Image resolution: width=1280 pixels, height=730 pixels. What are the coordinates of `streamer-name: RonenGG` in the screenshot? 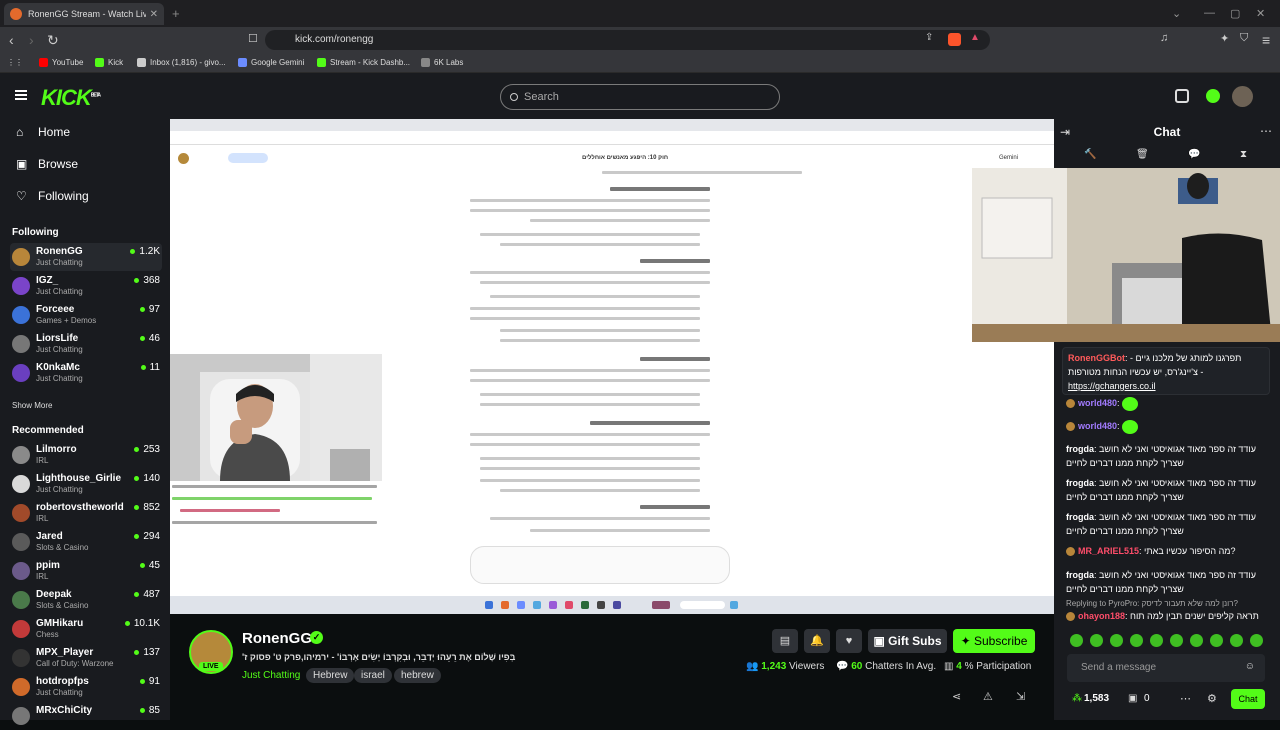 It's located at (277, 638).